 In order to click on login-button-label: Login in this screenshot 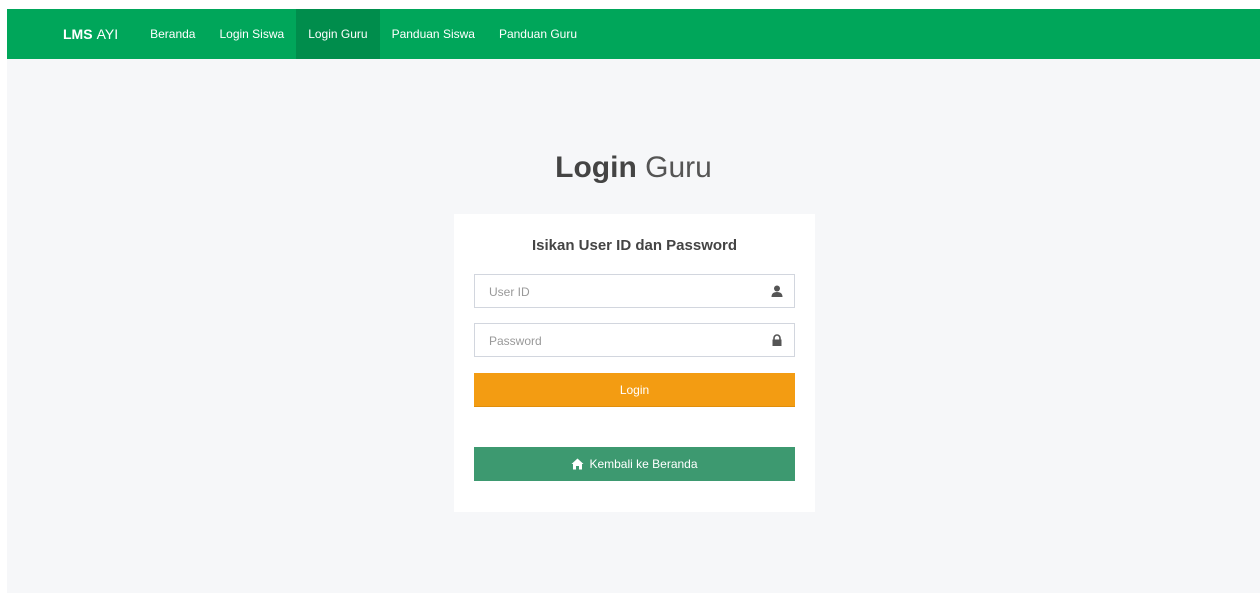, I will do `click(634, 389)`.